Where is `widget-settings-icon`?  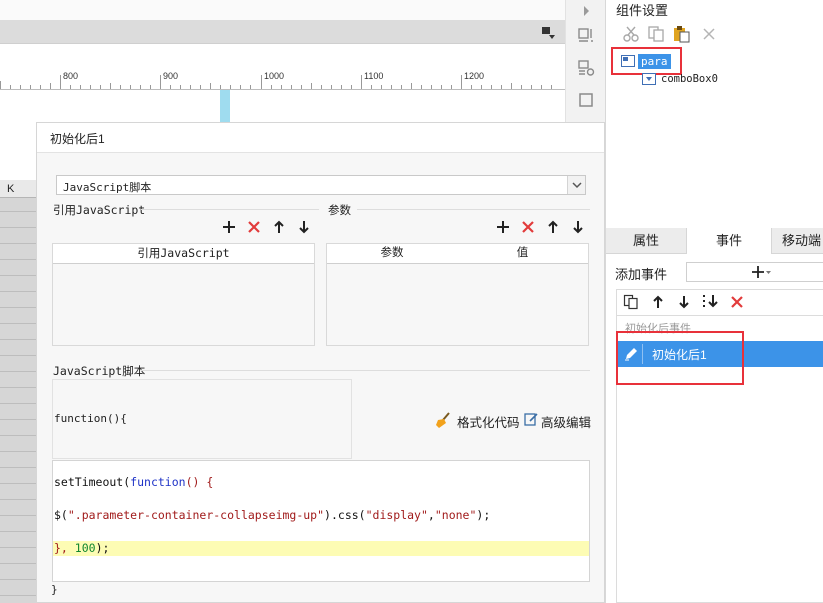
widget-settings-icon is located at coordinates (586, 68).